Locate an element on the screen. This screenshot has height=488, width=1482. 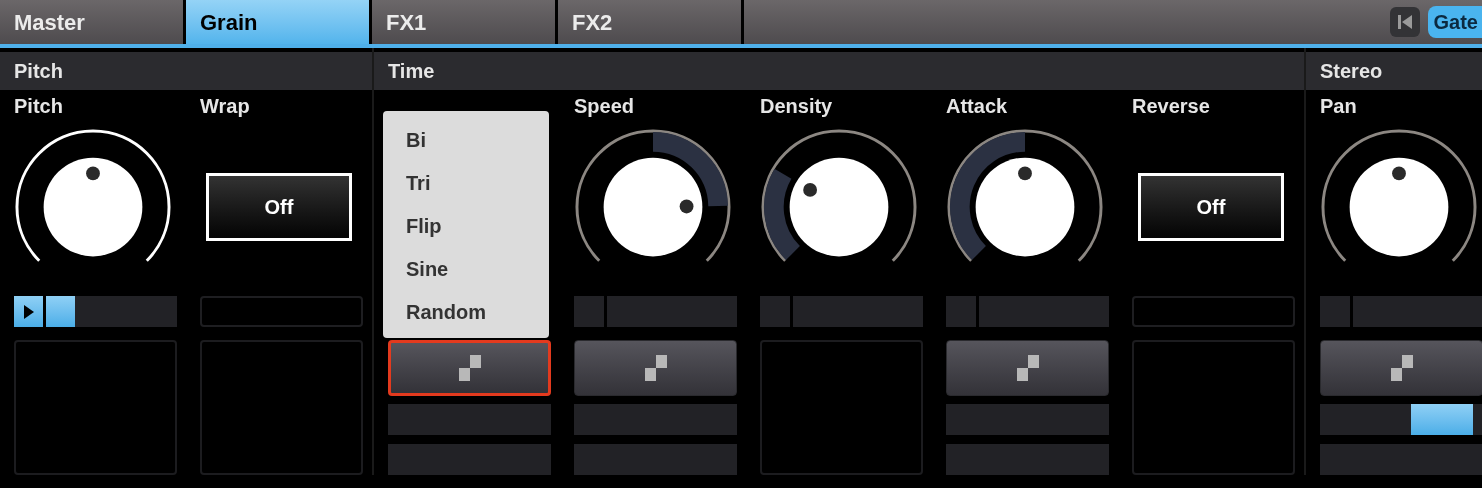
parameter-label: Pan is located at coordinates (1338, 106).